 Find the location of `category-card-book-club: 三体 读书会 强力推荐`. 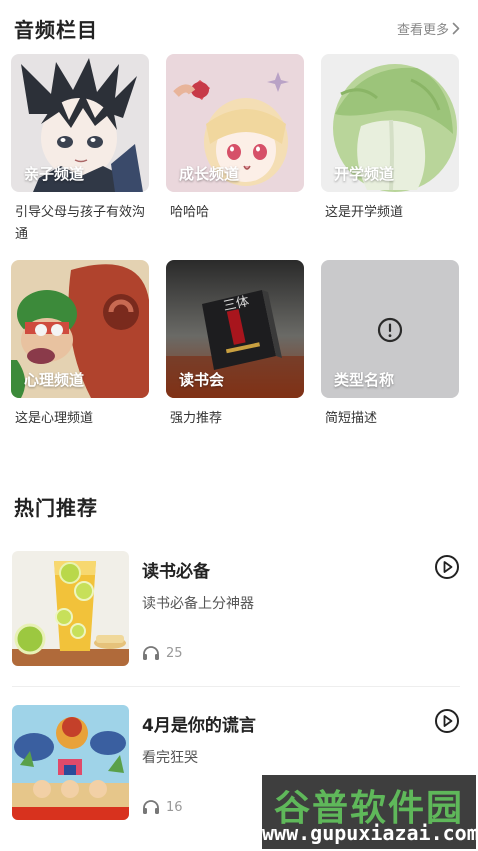

category-card-book-club: 三体 读书会 强力推荐 is located at coordinates (235, 363).